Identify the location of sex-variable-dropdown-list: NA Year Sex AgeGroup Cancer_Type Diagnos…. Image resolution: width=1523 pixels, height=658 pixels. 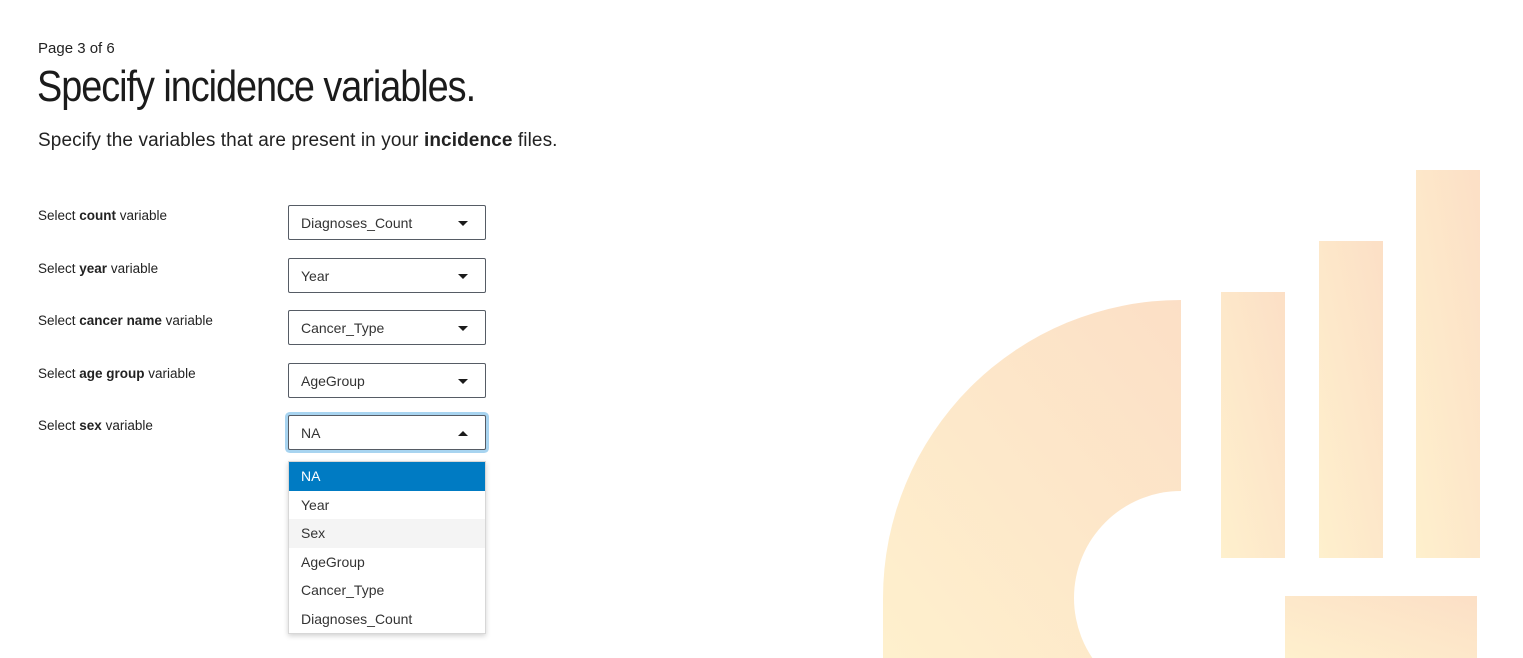
(387, 547).